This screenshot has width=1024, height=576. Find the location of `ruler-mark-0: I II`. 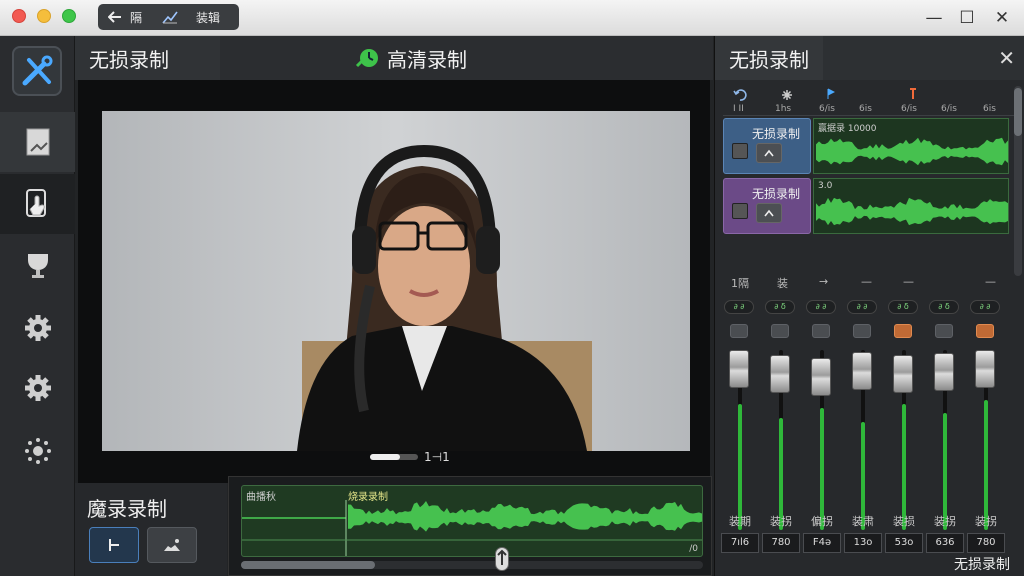

ruler-mark-0: I II is located at coordinates (738, 109).